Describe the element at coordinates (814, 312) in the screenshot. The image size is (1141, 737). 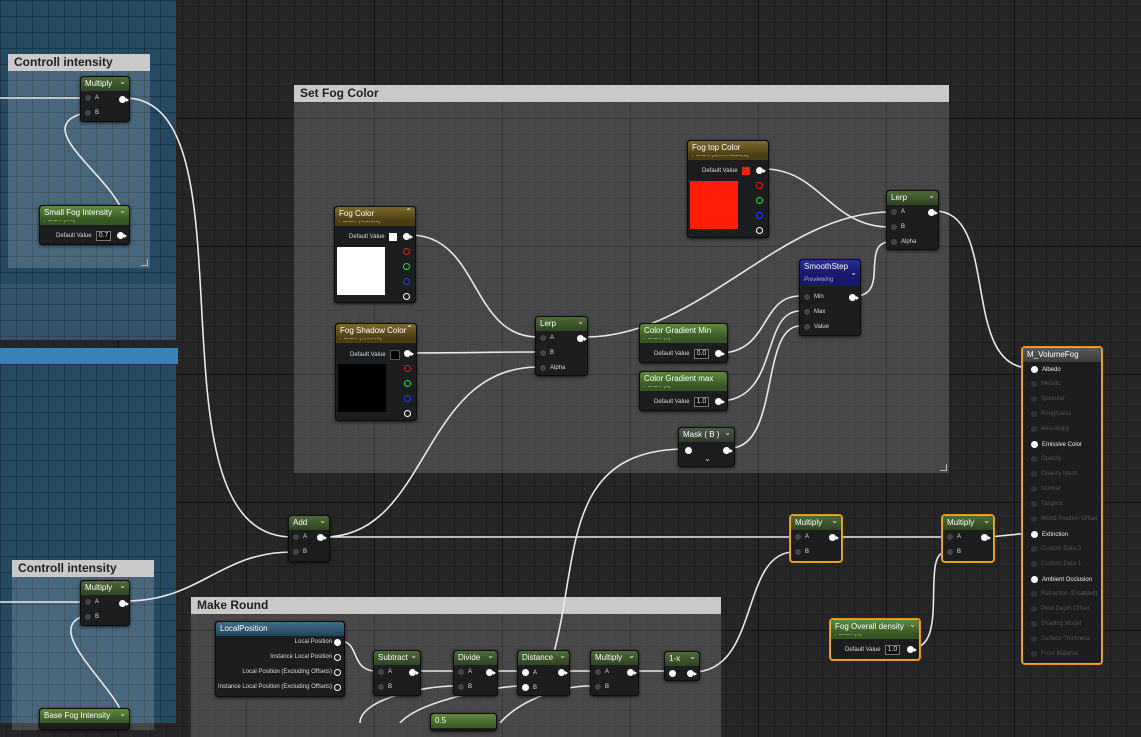
I see `pin-max: Max` at that location.